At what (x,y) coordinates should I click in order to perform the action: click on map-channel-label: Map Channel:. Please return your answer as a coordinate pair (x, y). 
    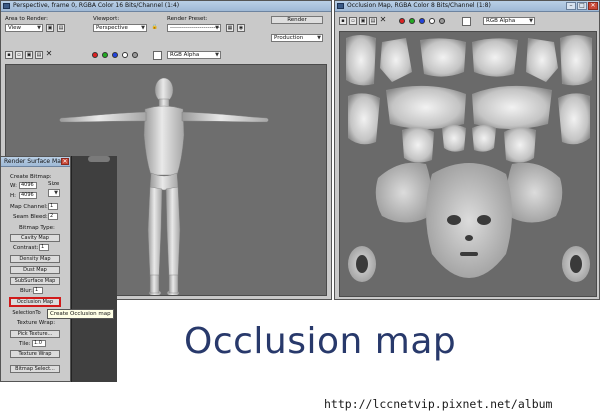
    Looking at the image, I should click on (29, 207).